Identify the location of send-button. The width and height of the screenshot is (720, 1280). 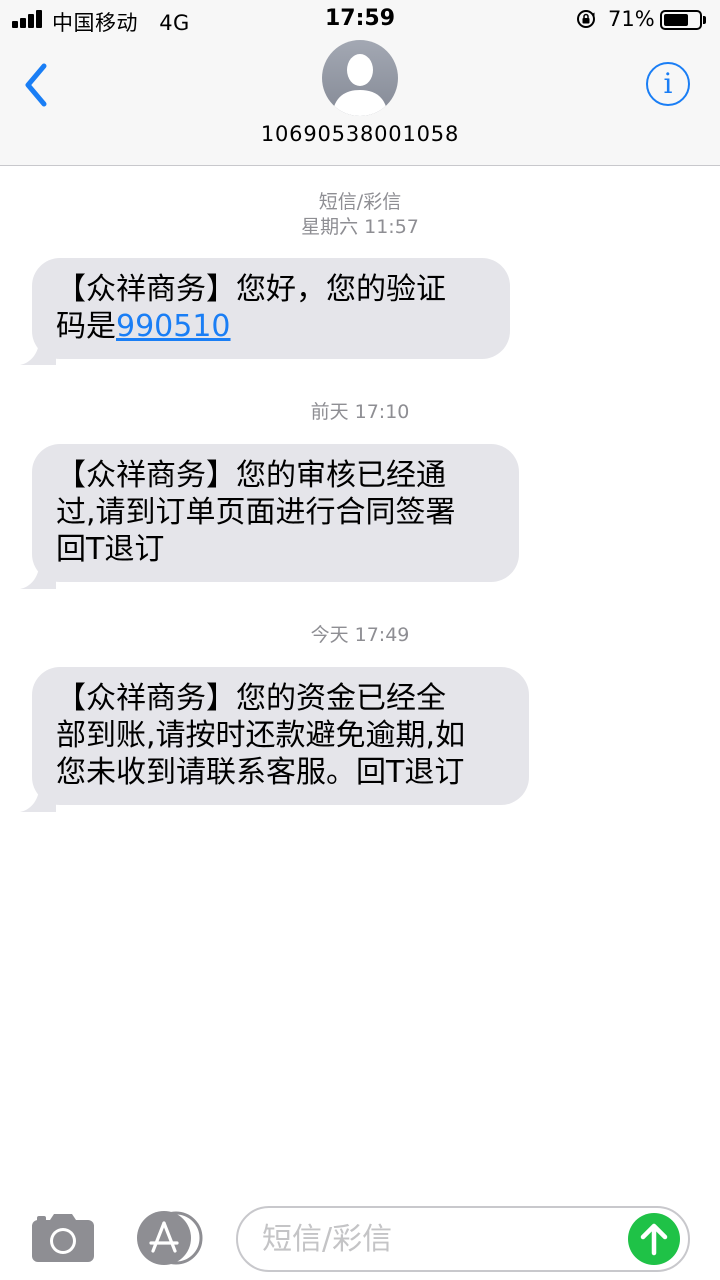
(654, 1239).